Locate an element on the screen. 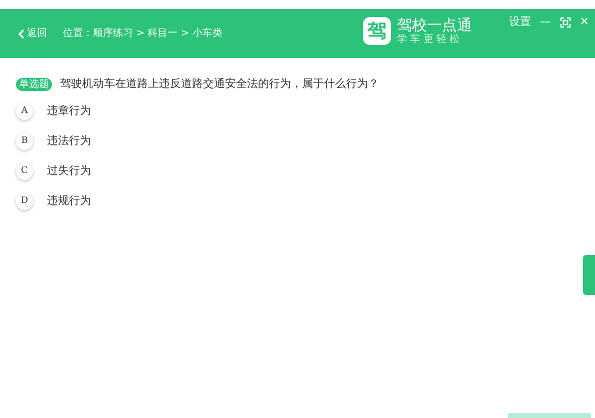 The height and width of the screenshot is (418, 595). side-tab is located at coordinates (589, 275).